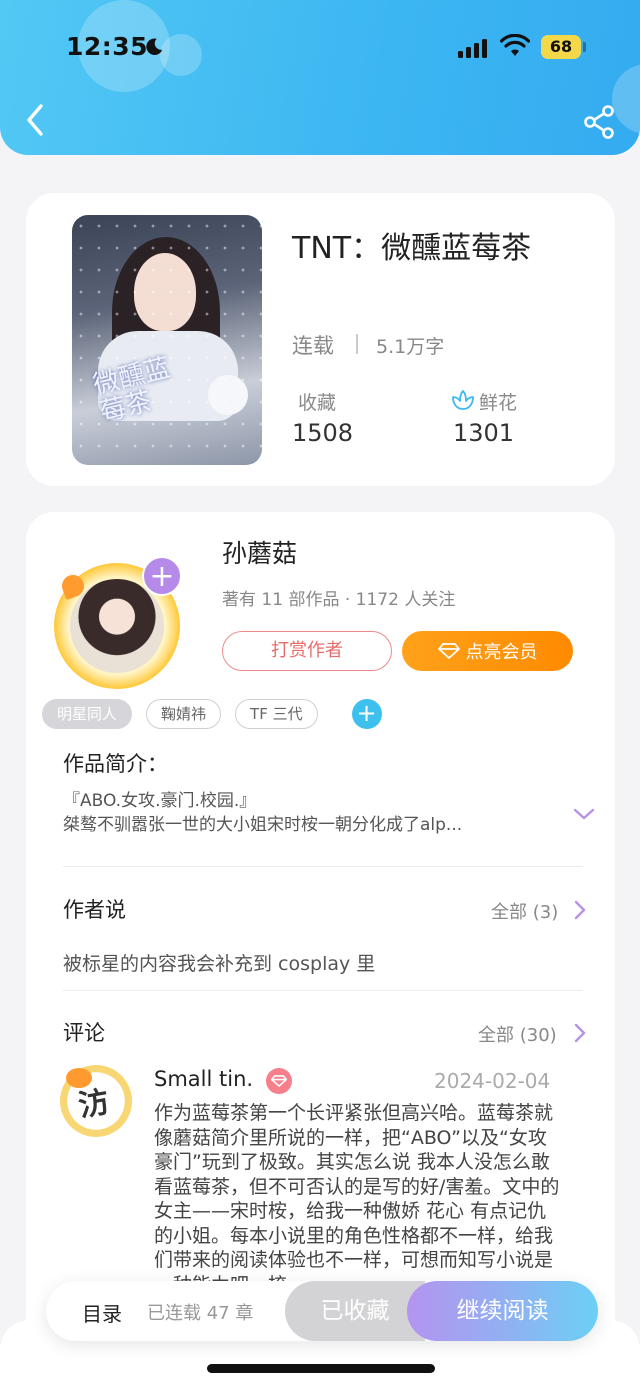 This screenshot has width=640, height=1387. What do you see at coordinates (339, 600) in the screenshot?
I see `author-meta: 著有 11 部作品 · 1172 人关注` at bounding box center [339, 600].